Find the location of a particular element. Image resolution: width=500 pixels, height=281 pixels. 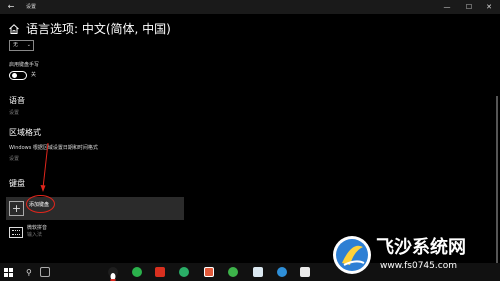

window-title: 设置 is located at coordinates (31, 7).